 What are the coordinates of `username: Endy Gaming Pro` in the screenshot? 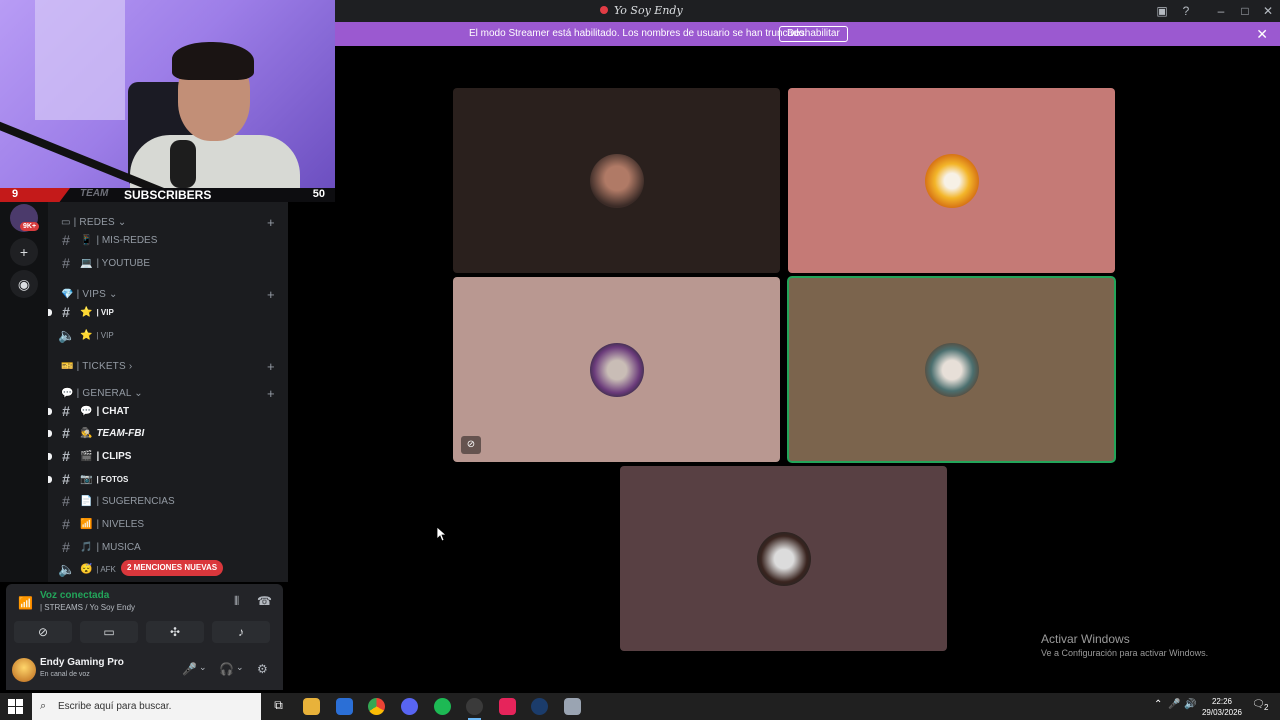 It's located at (82, 662).